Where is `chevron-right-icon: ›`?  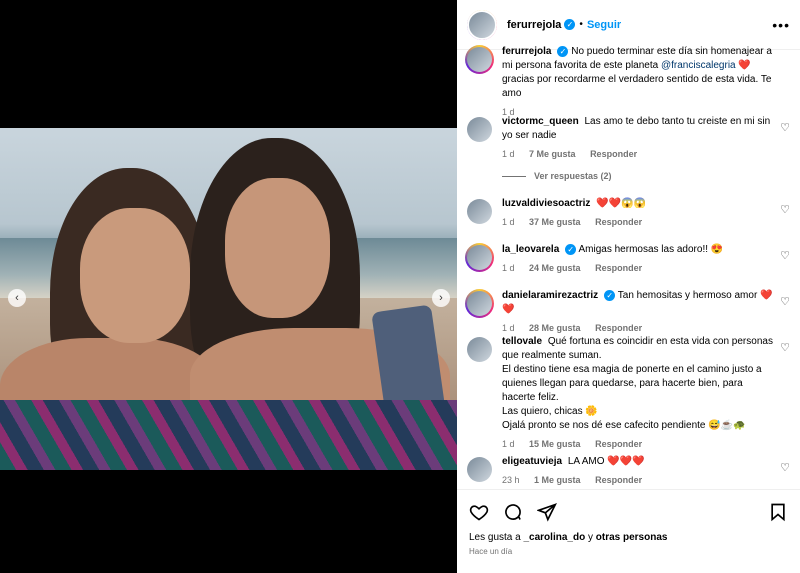 chevron-right-icon: › is located at coordinates (441, 298).